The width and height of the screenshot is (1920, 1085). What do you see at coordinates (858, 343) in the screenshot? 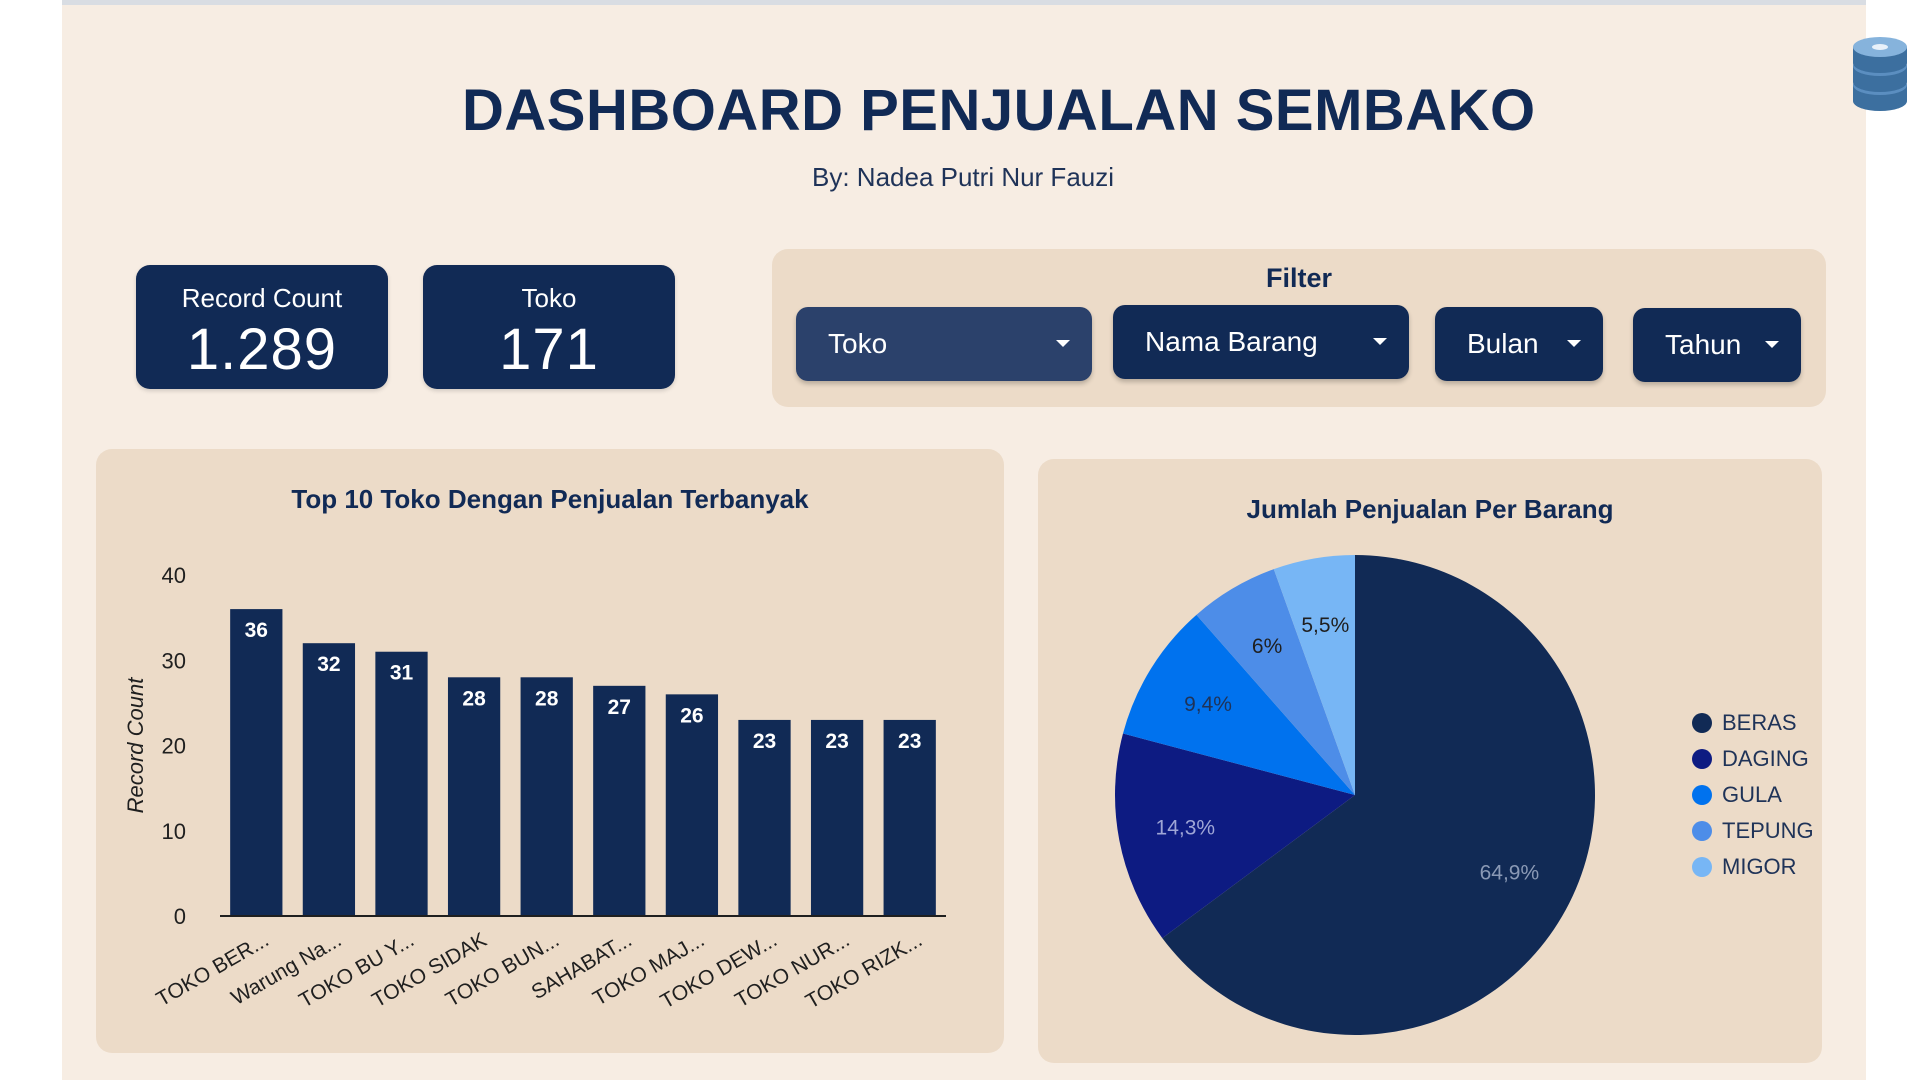
I see `dropdown-toko-label: Toko` at bounding box center [858, 343].